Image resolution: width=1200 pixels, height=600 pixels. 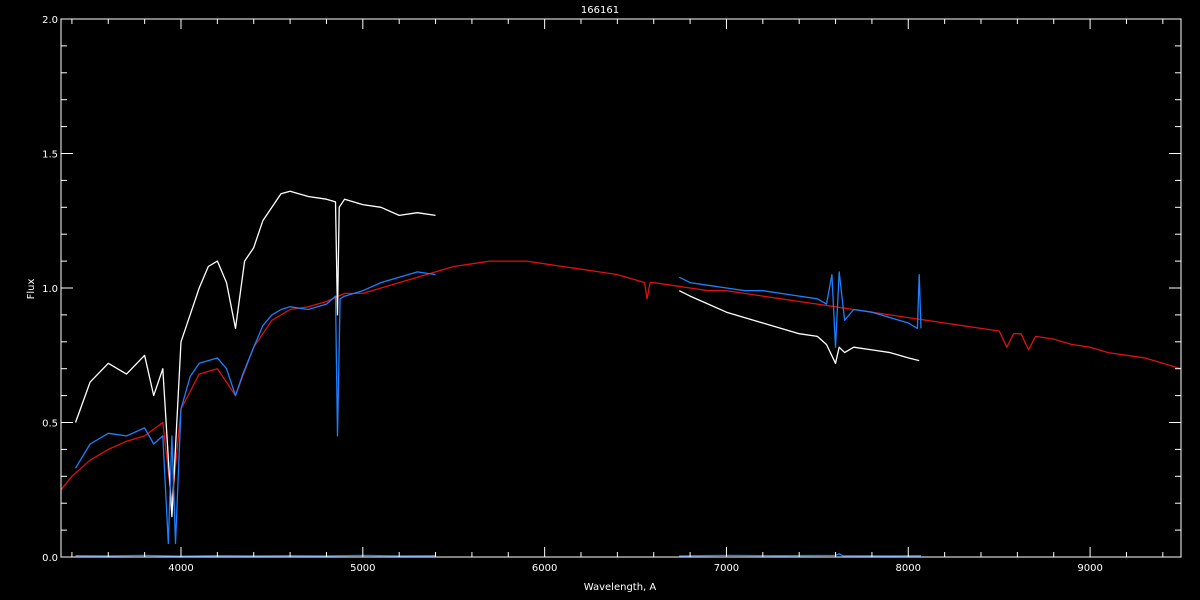 What do you see at coordinates (31, 289) in the screenshot?
I see `y-axis-label: Flux` at bounding box center [31, 289].